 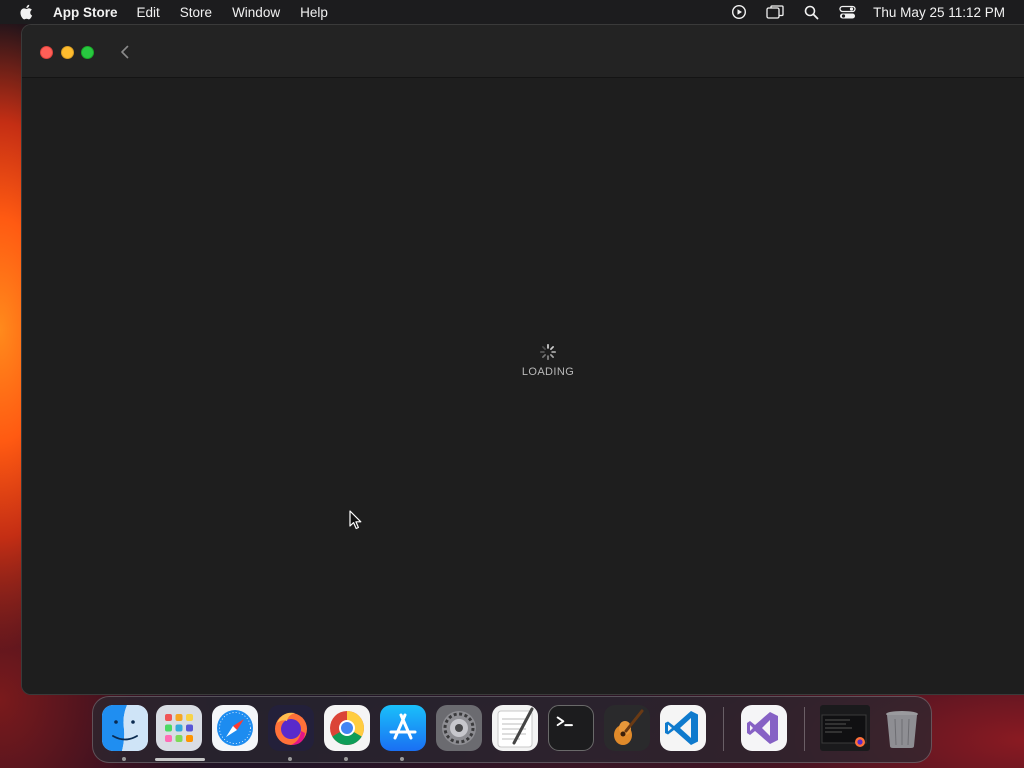 I want to click on spinner-icon, so click(x=548, y=352).